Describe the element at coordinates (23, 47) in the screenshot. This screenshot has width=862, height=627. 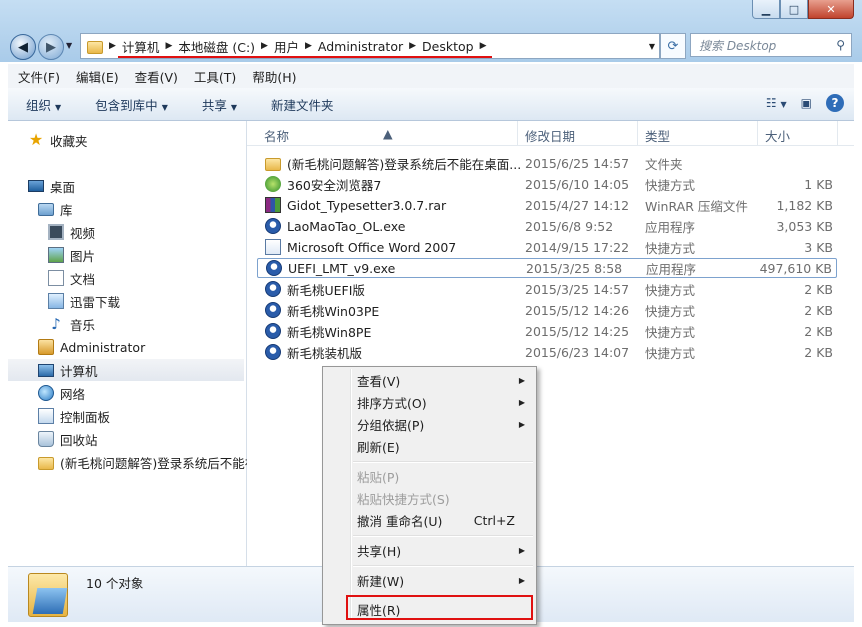
I see `back-button: ◀` at that location.